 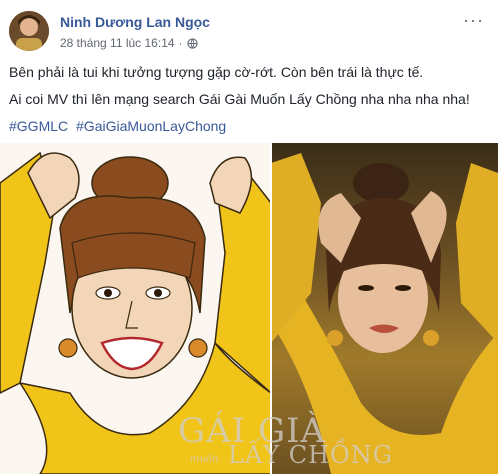 I want to click on avatar-image, so click(x=29, y=31).